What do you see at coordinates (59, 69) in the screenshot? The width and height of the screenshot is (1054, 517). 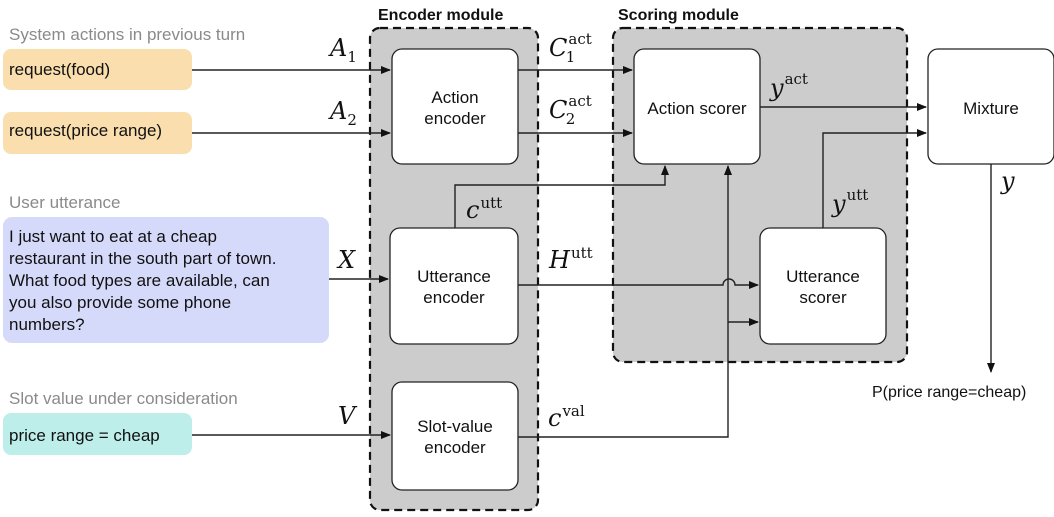 I see `input-action-1-text: request(food)` at bounding box center [59, 69].